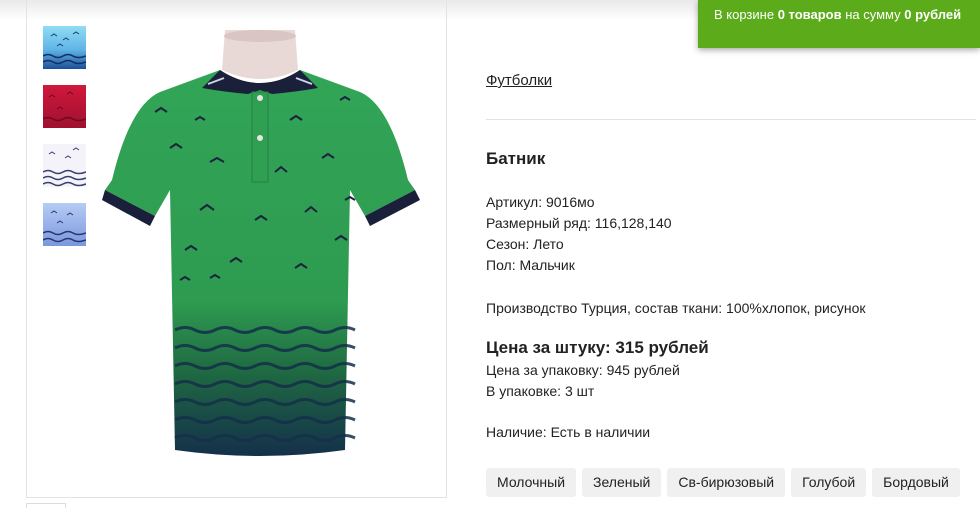  What do you see at coordinates (64, 165) in the screenshot?
I see `thumbnail-white` at bounding box center [64, 165].